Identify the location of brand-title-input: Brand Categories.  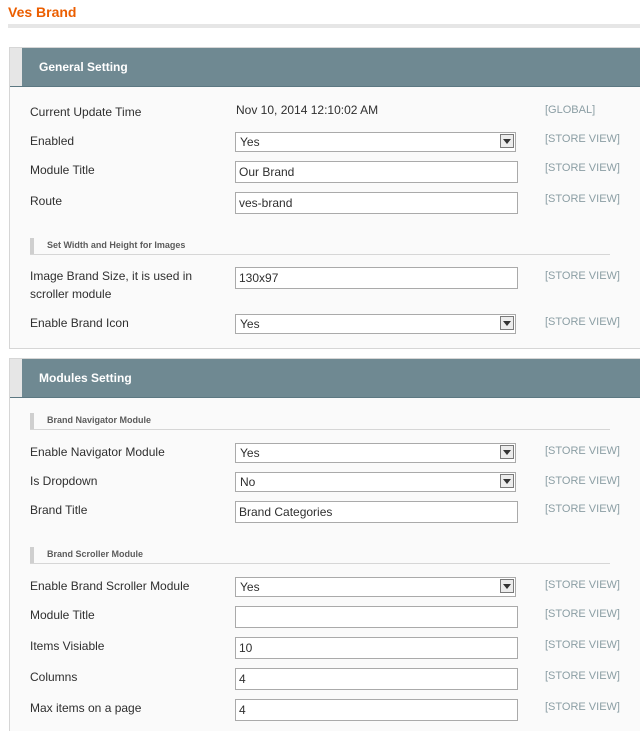
(376, 512).